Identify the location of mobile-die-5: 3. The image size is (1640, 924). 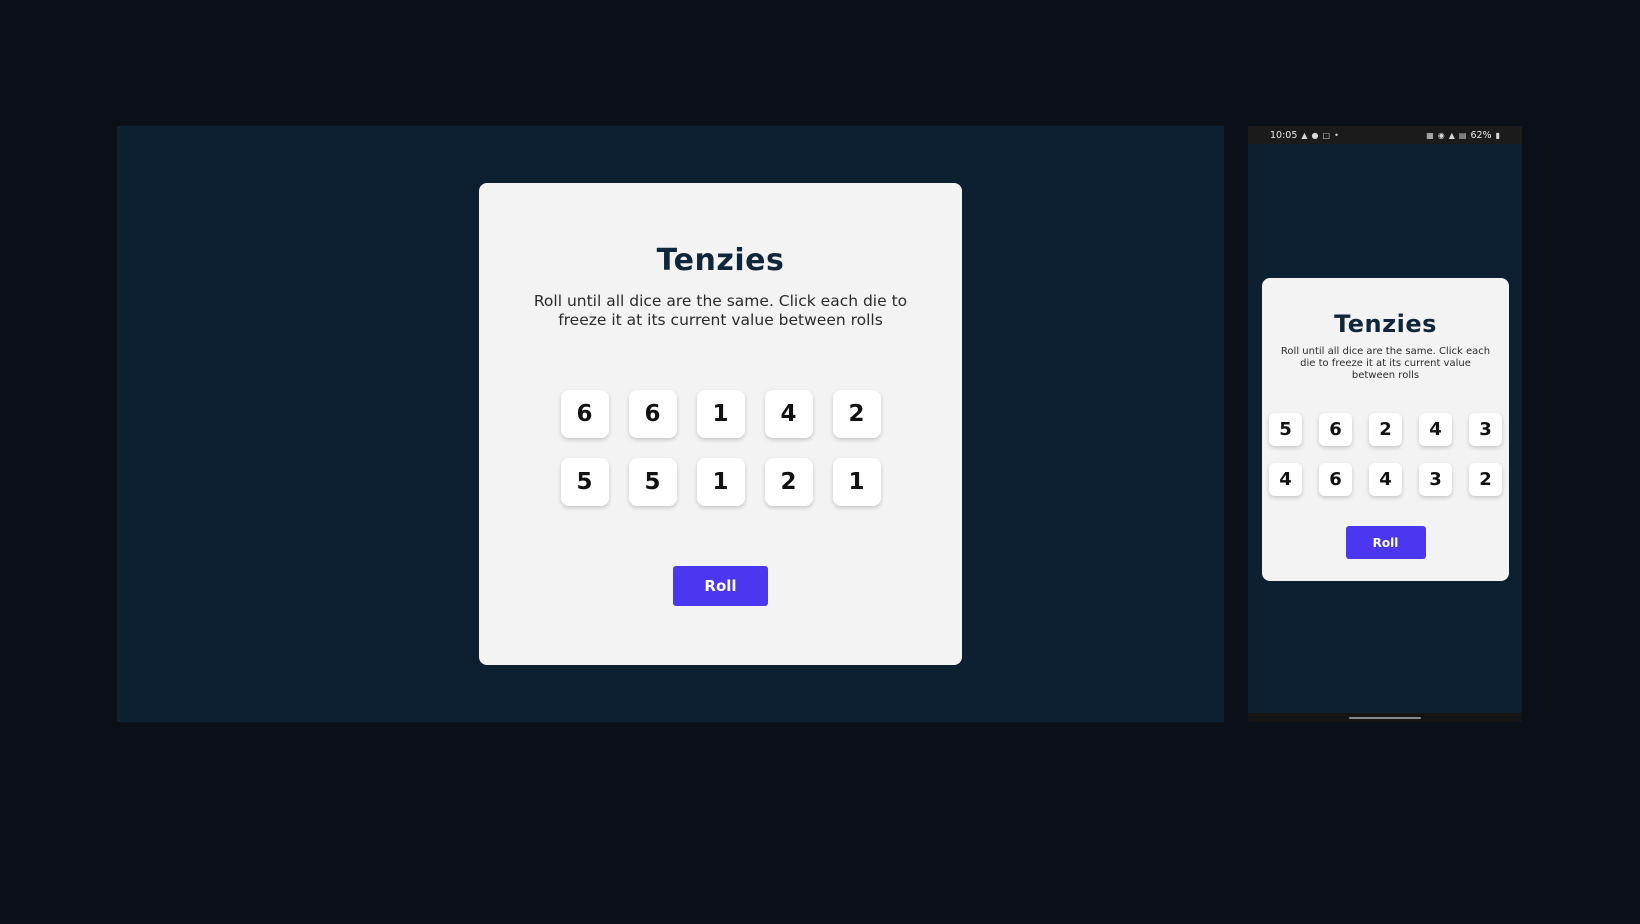
(1485, 429).